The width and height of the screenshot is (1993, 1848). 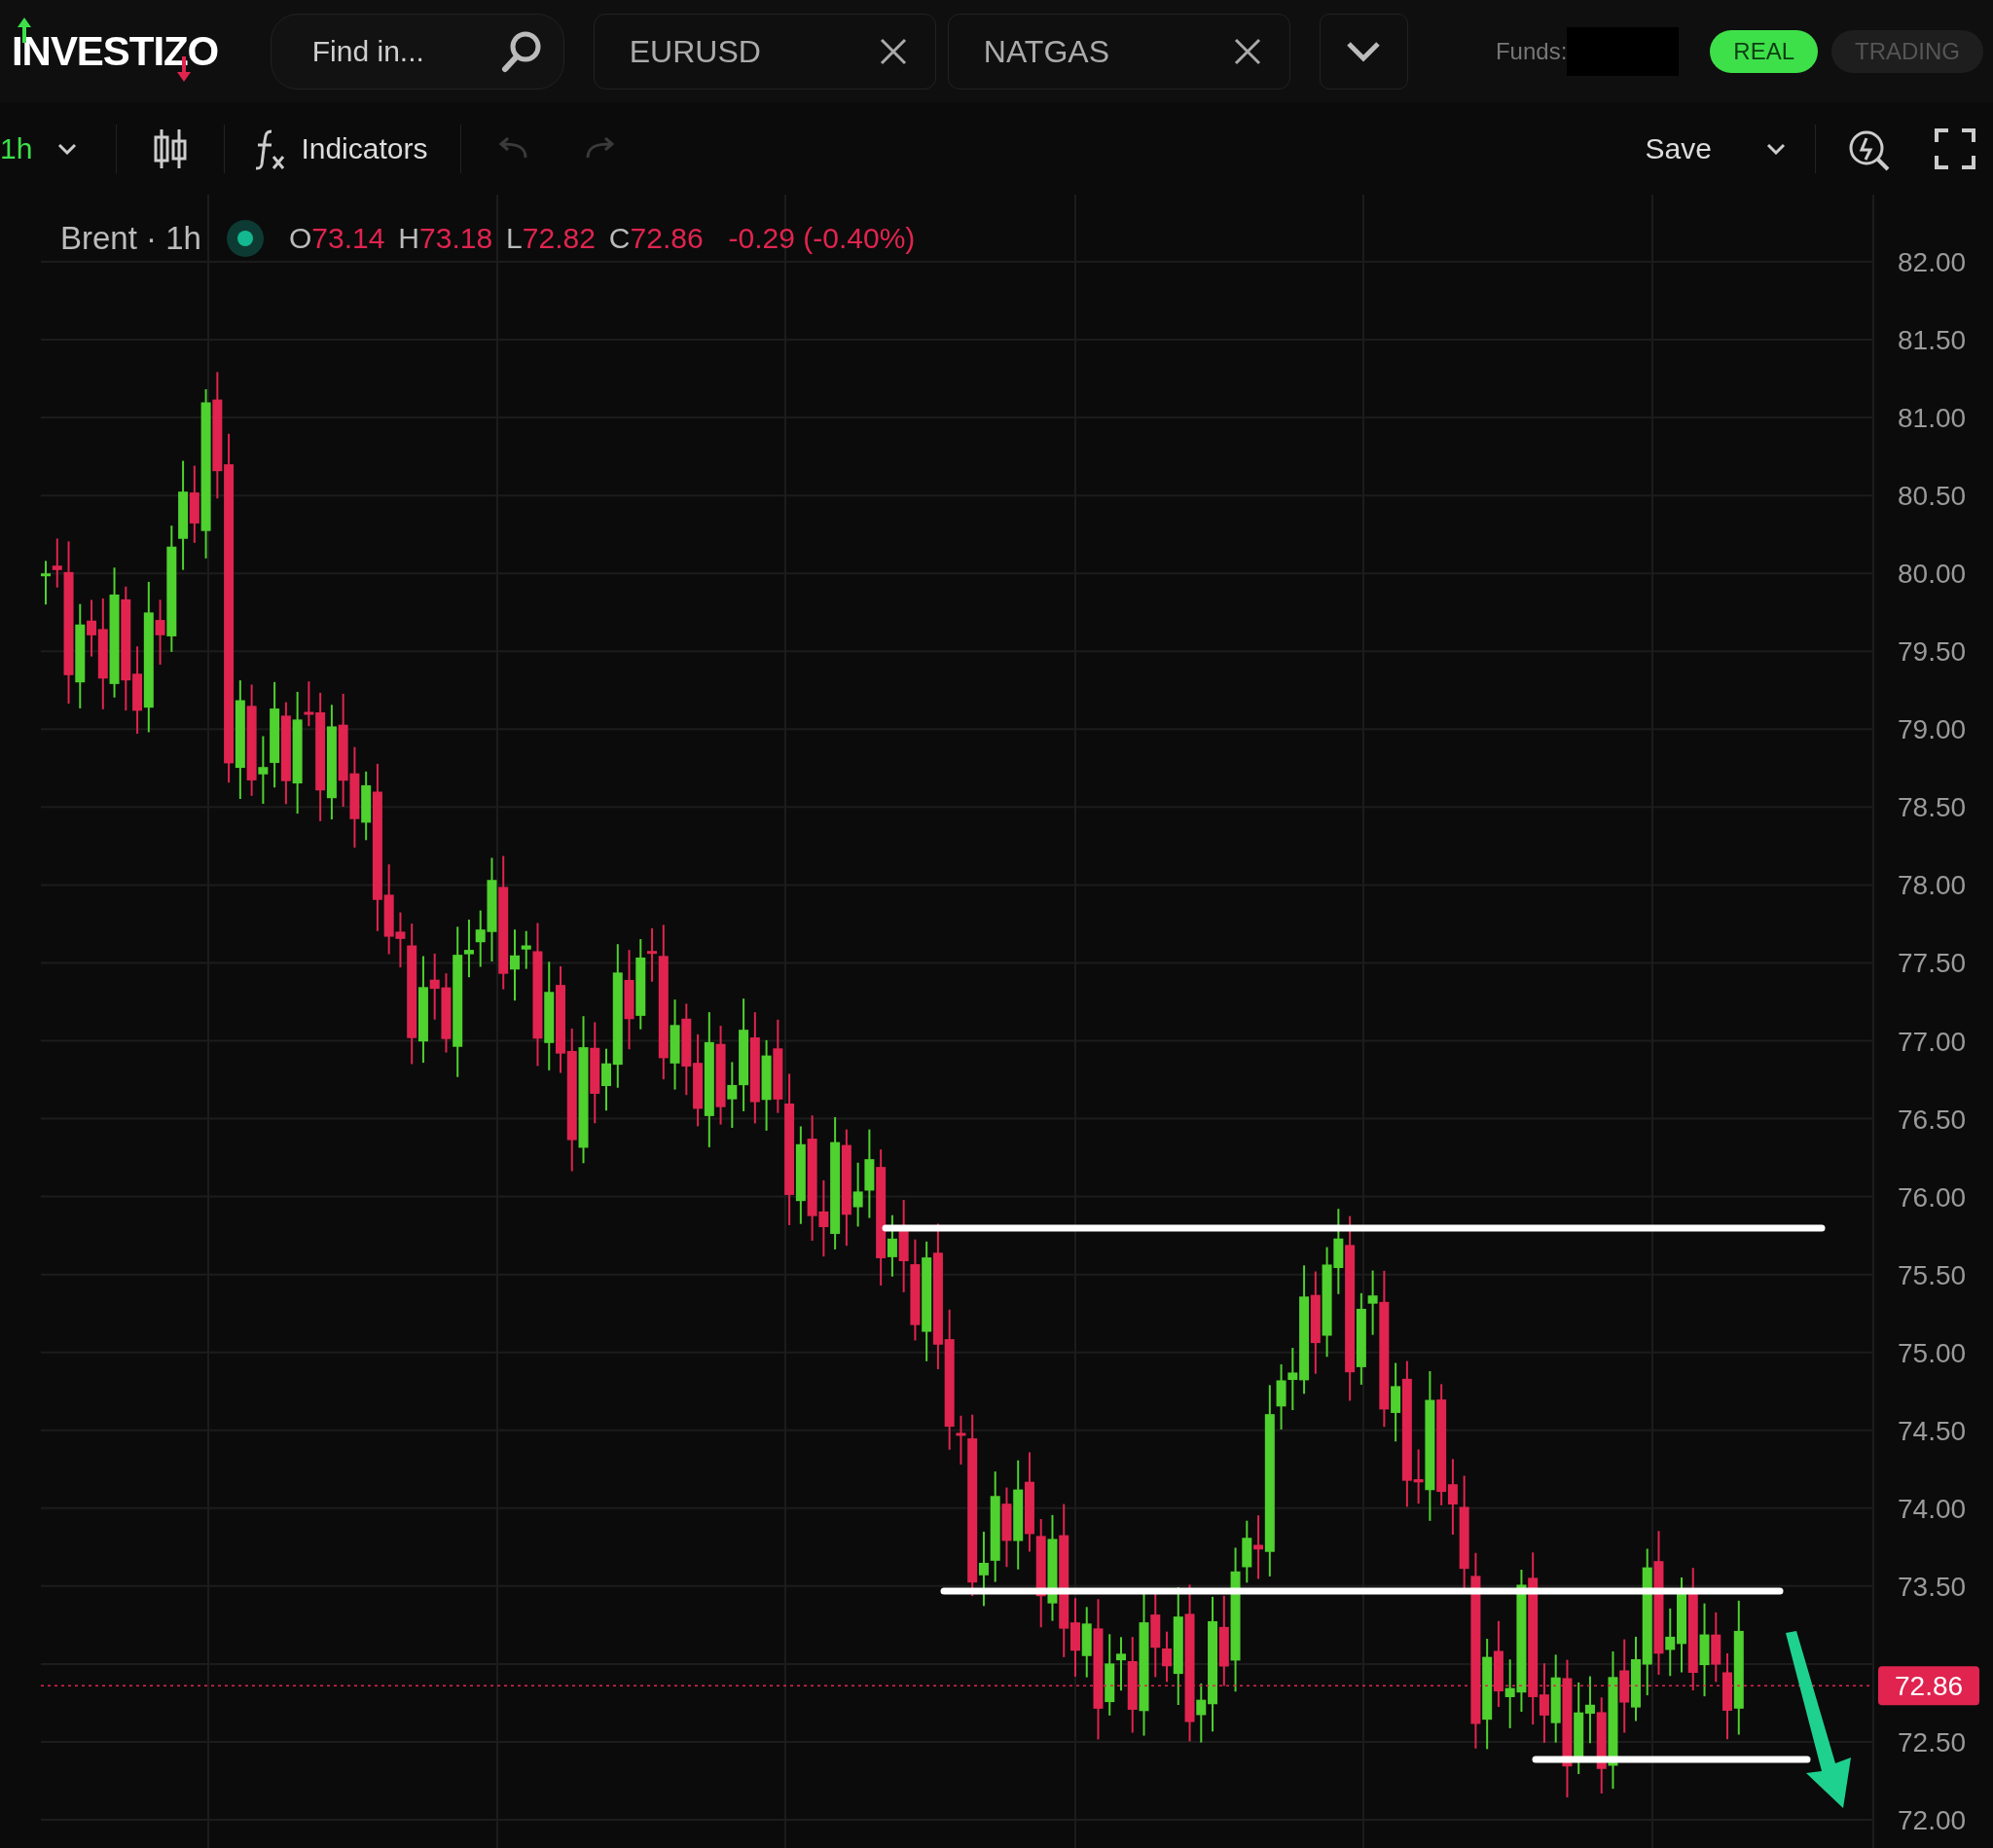 I want to click on save-button: Save, so click(x=1678, y=148).